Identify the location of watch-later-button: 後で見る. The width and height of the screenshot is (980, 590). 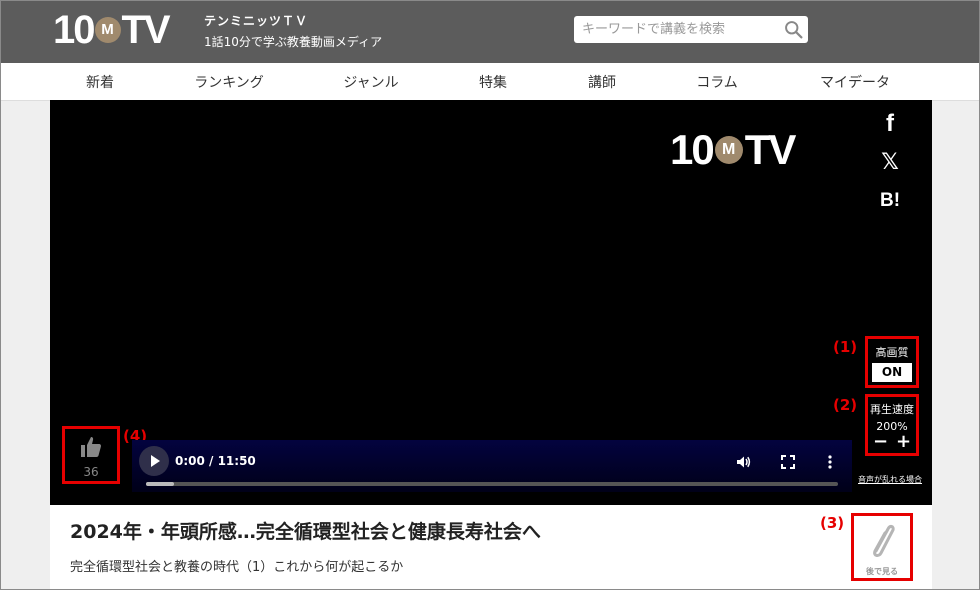
(882, 547).